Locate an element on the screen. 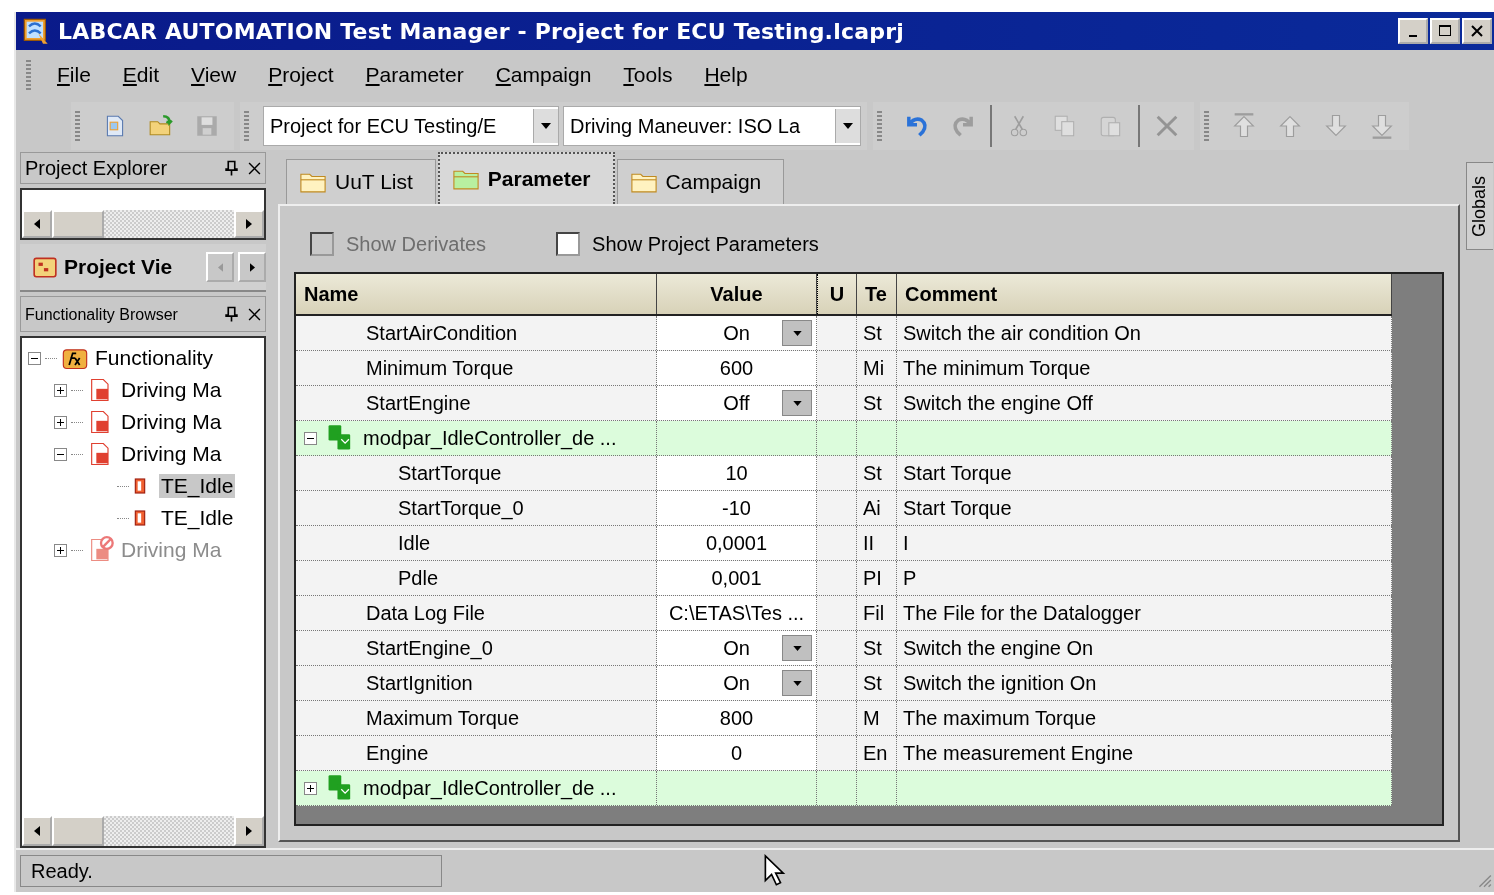 The height and width of the screenshot is (895, 1494). maximize-icon is located at coordinates (1445, 31).